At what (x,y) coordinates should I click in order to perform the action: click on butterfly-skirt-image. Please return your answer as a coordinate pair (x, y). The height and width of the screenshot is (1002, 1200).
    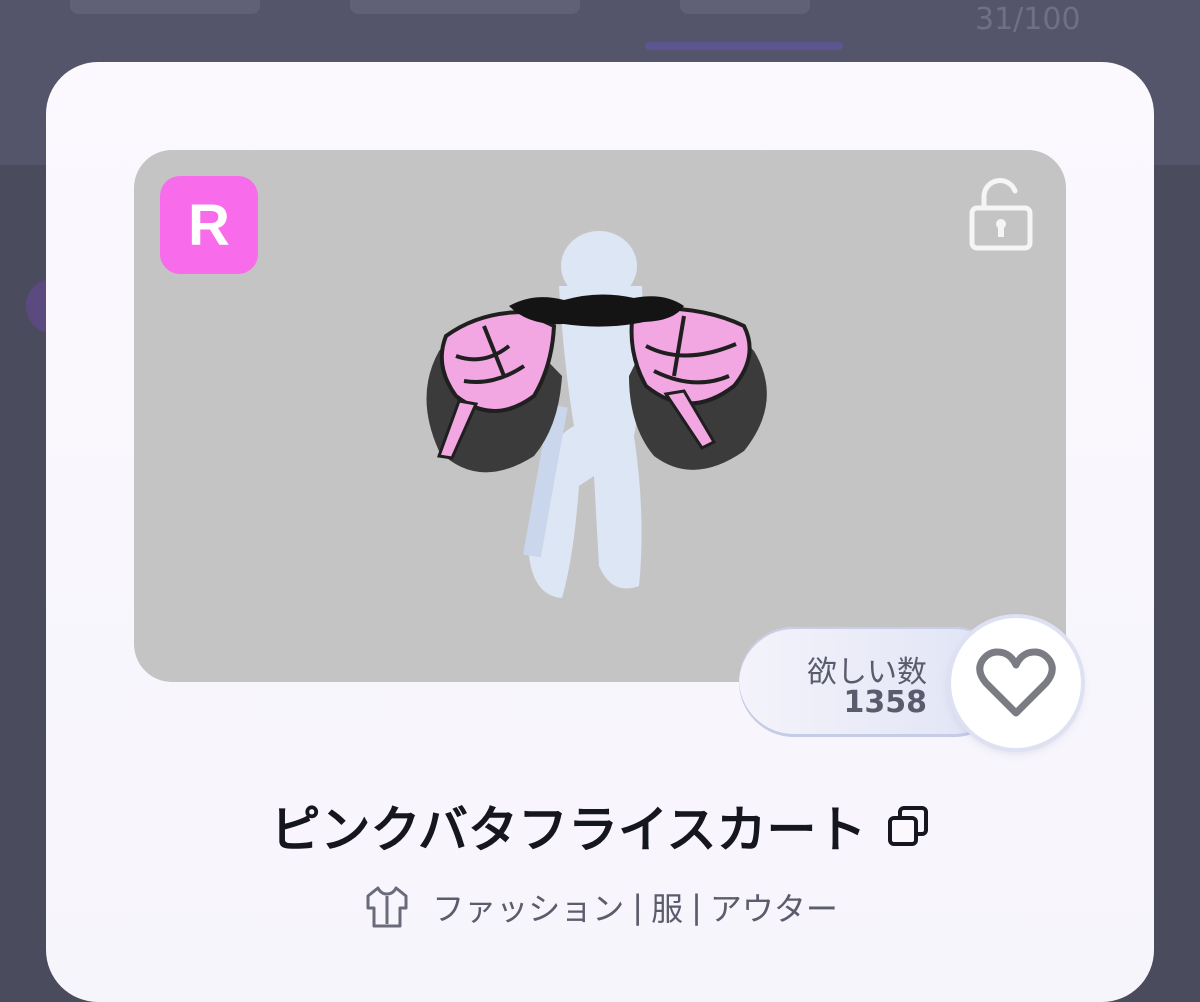
    Looking at the image, I should click on (596, 414).